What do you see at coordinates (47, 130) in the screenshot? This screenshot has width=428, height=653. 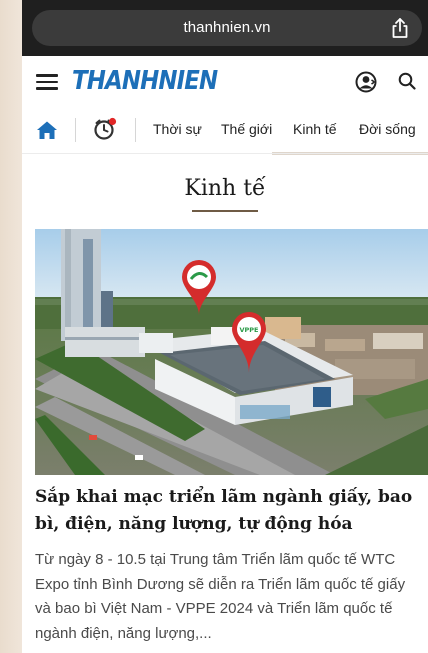 I see `home-icon` at bounding box center [47, 130].